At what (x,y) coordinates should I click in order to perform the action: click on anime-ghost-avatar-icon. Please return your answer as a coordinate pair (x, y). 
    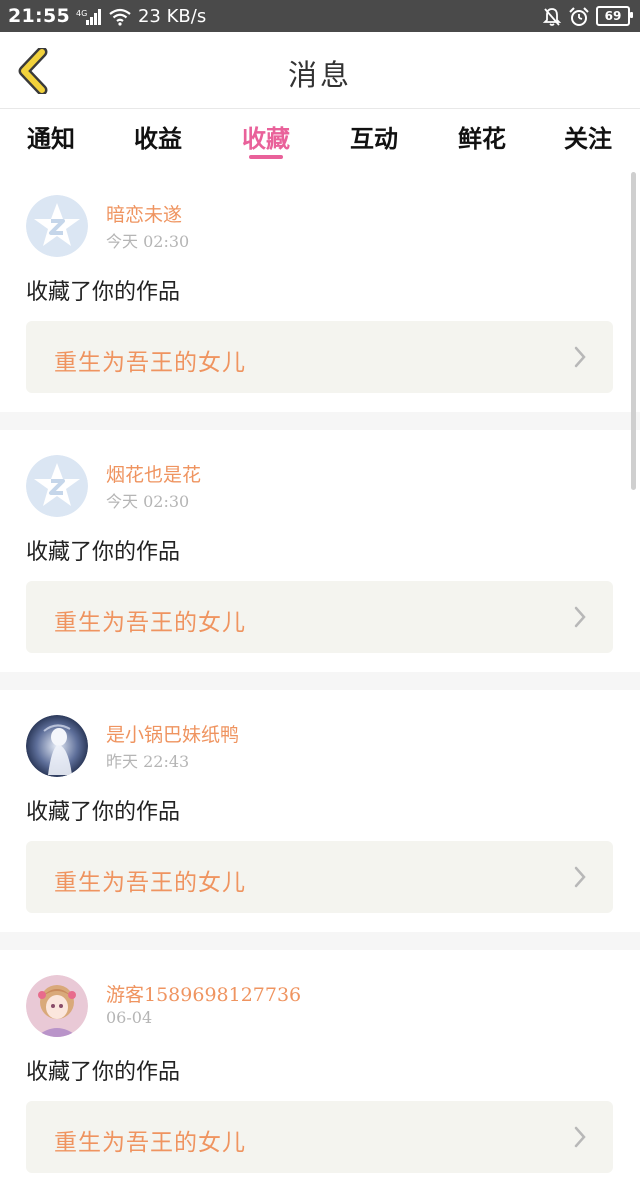
    Looking at the image, I should click on (57, 746).